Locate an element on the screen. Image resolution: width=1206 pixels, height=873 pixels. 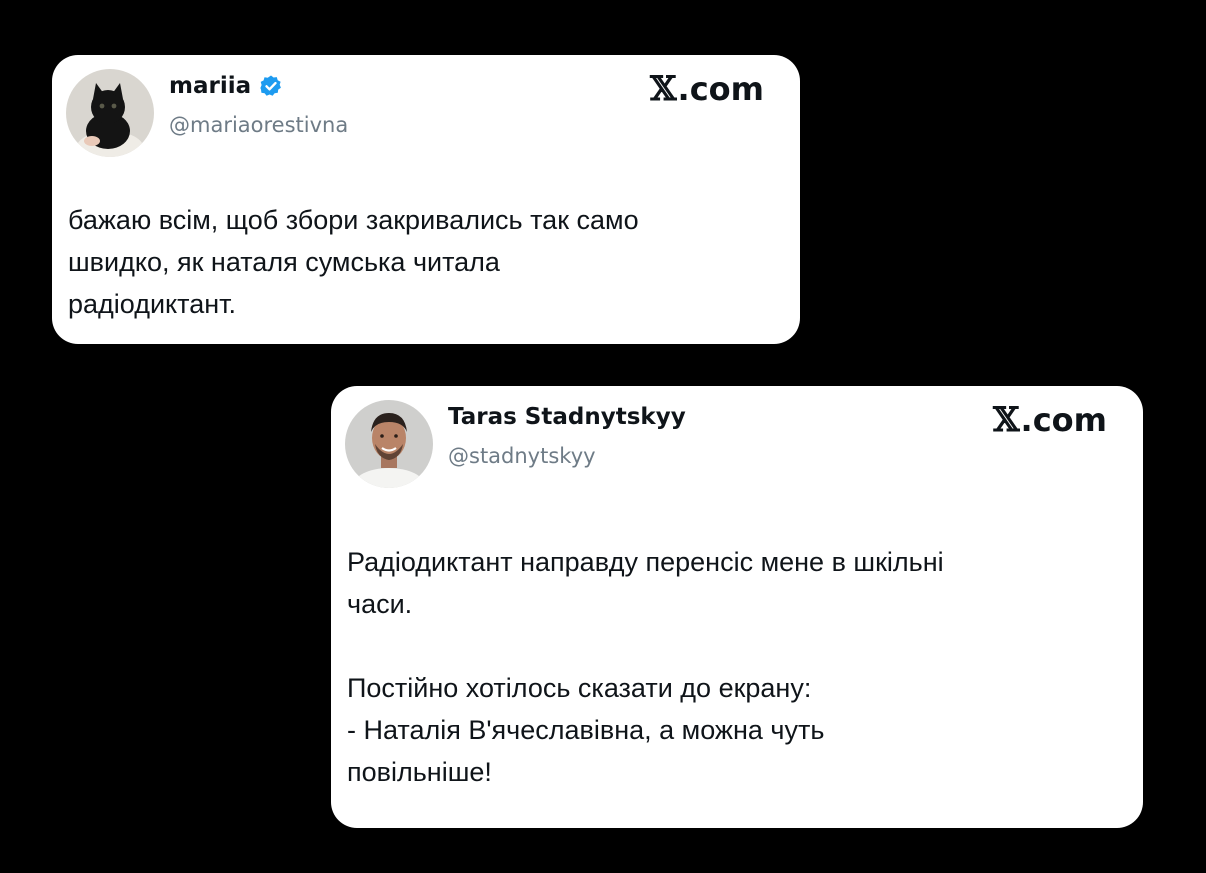
author-row: mariia is located at coordinates (226, 86).